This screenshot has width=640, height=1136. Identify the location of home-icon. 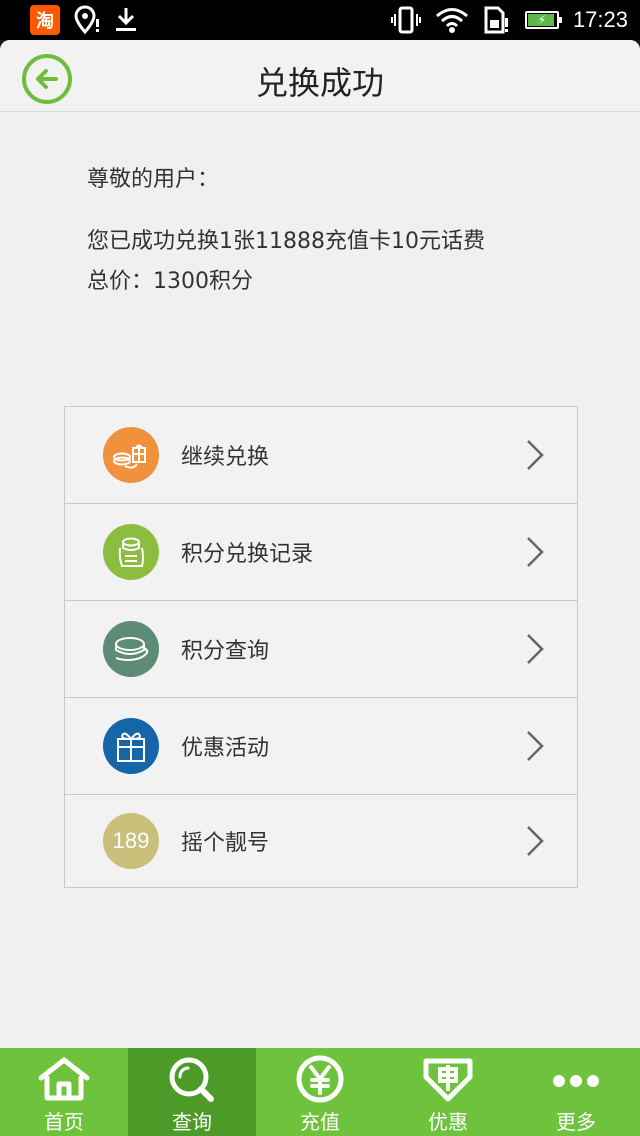
(64, 1079).